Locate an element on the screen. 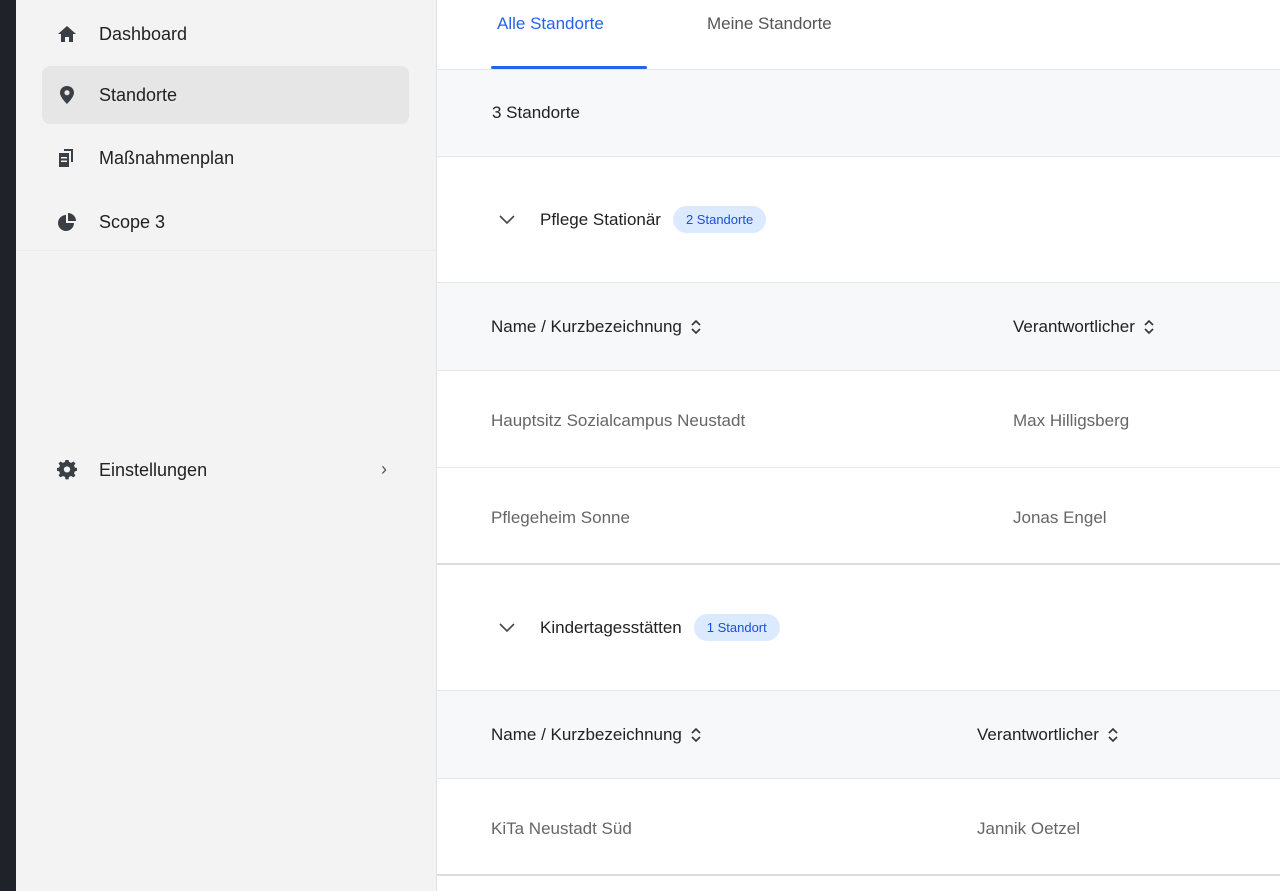  location-count: 3 Standorte is located at coordinates (858, 113).